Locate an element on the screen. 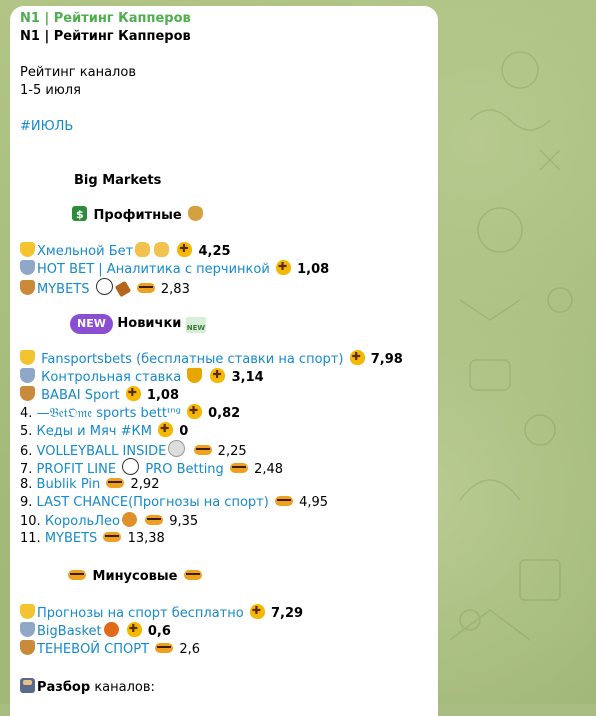  lion-icon is located at coordinates (129, 519).